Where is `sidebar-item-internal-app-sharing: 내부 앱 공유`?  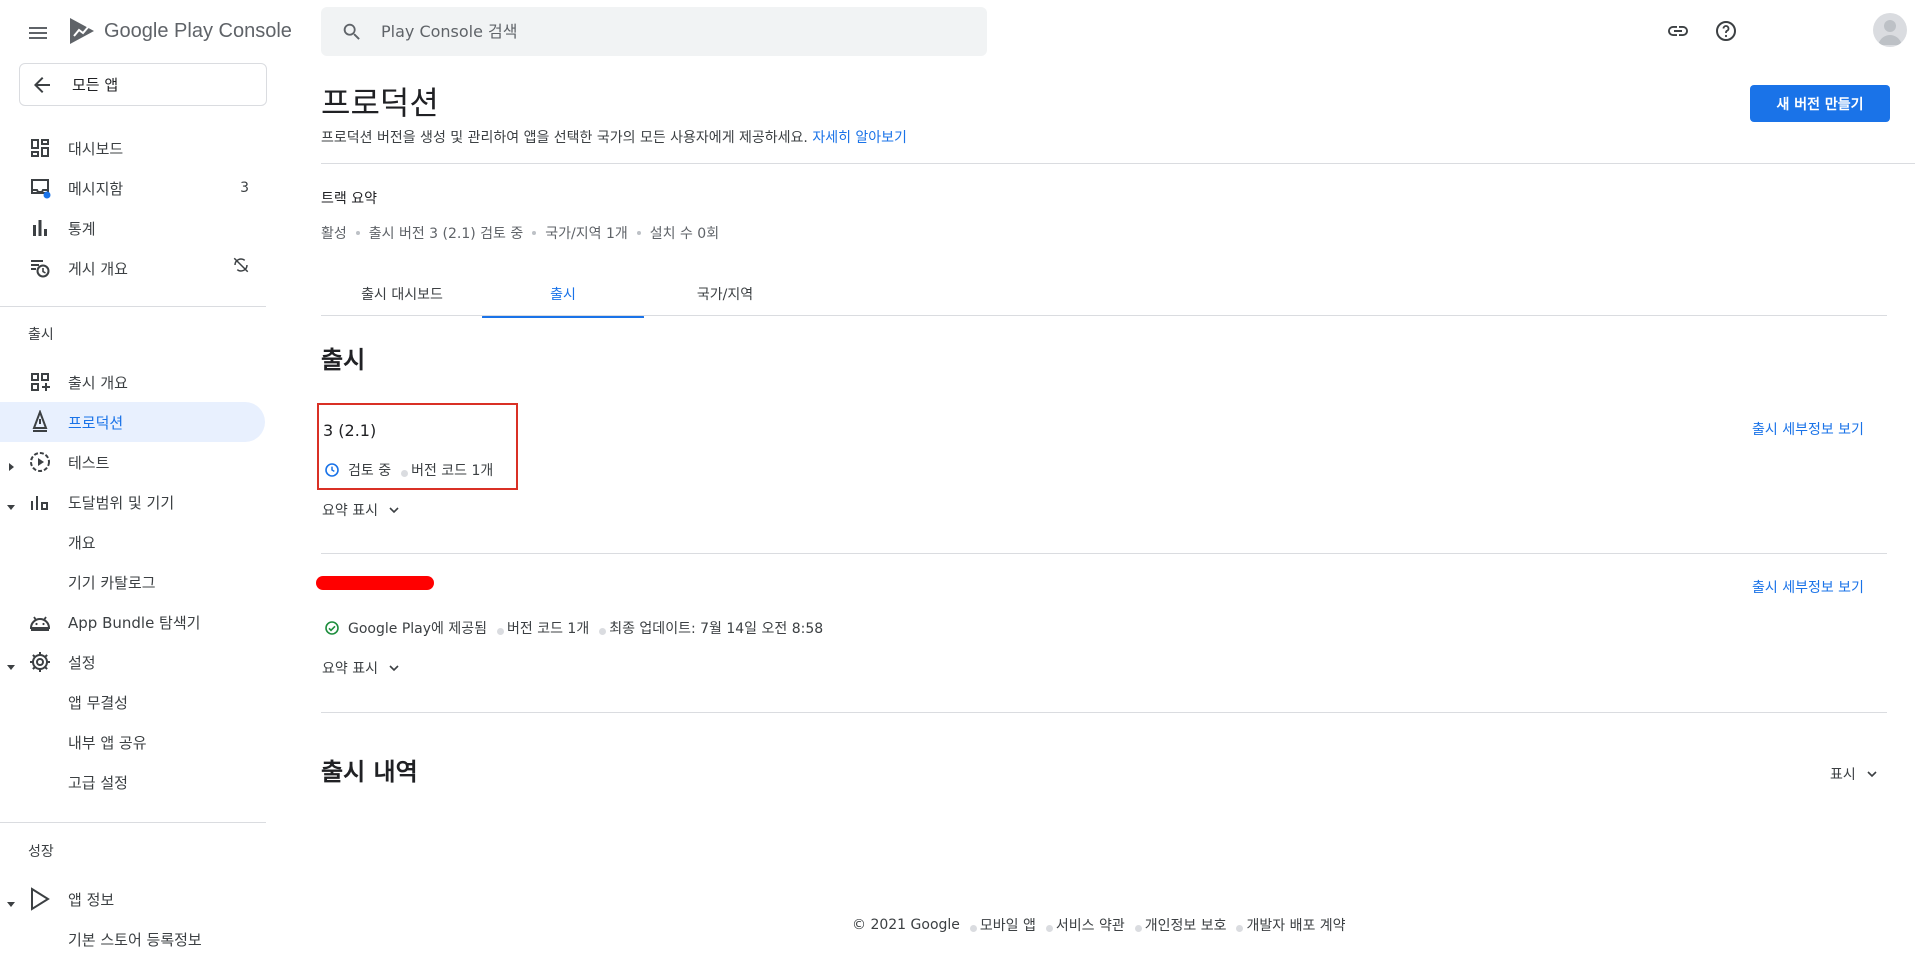 sidebar-item-internal-app-sharing: 내부 앱 공유 is located at coordinates (132, 742).